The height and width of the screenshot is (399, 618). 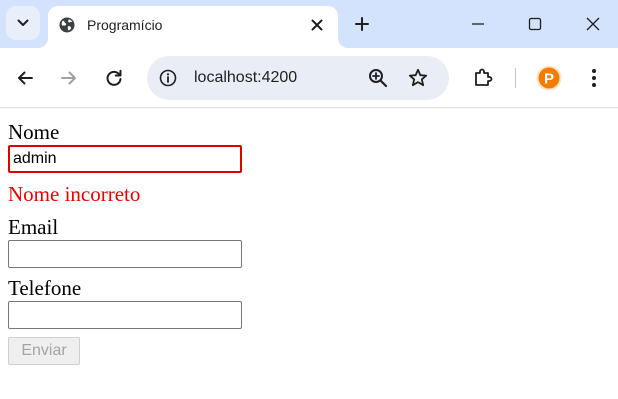 I want to click on phone-field, so click(x=125, y=315).